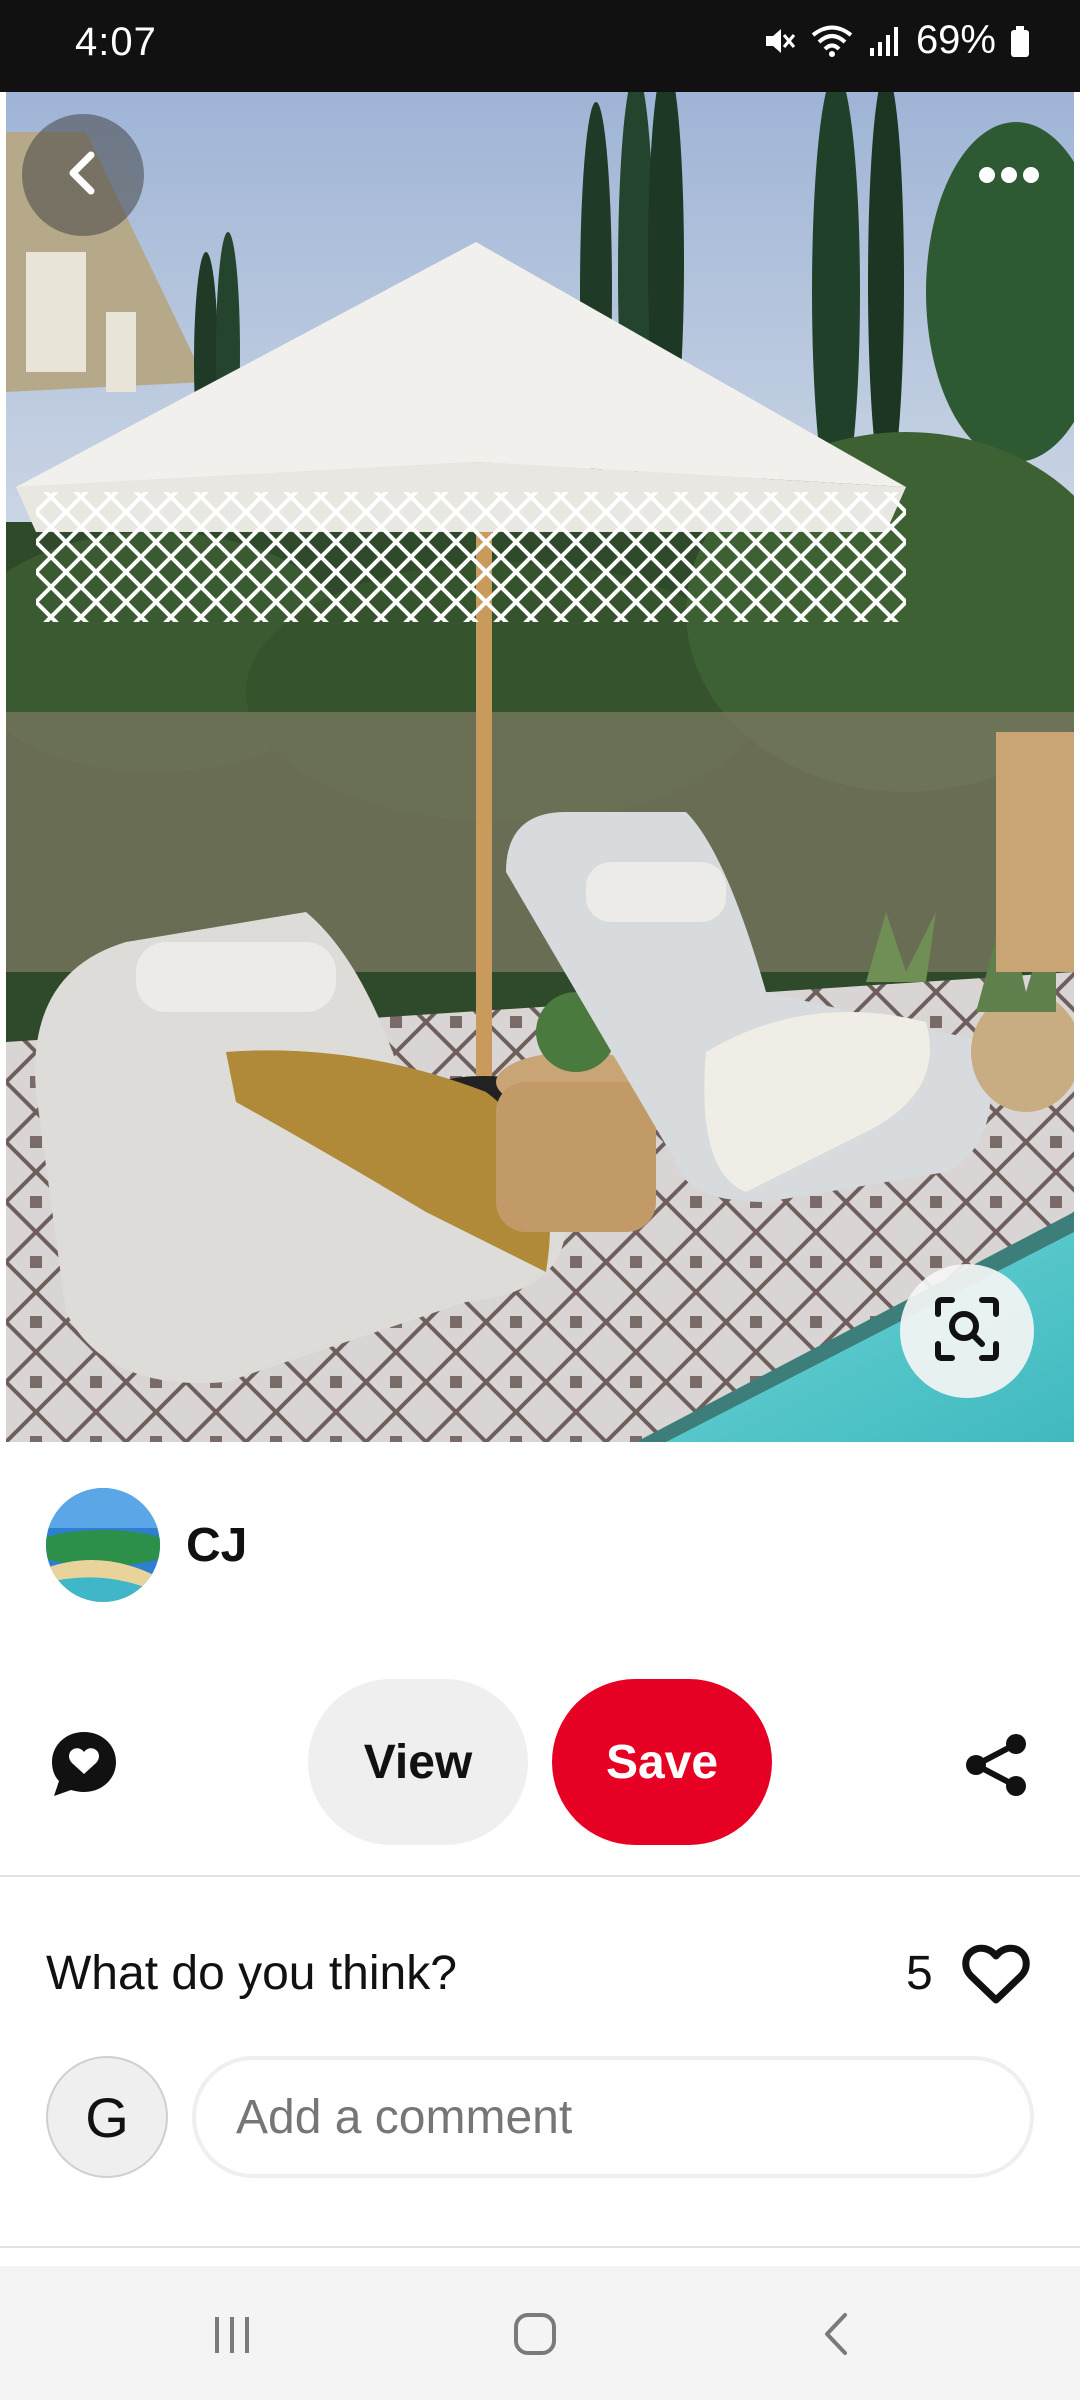  What do you see at coordinates (662, 1762) in the screenshot?
I see `save-button: Save` at bounding box center [662, 1762].